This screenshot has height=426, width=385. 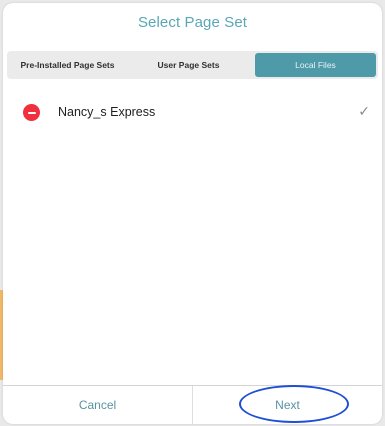 What do you see at coordinates (192, 22) in the screenshot?
I see `dialog-title: Select Page Set` at bounding box center [192, 22].